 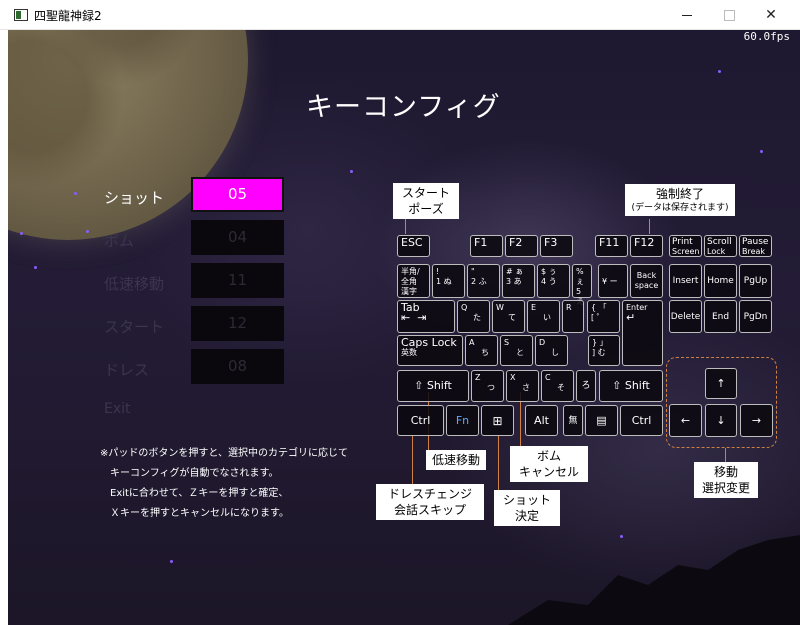 What do you see at coordinates (487, 386) in the screenshot?
I see `key-z: Zつ` at bounding box center [487, 386].